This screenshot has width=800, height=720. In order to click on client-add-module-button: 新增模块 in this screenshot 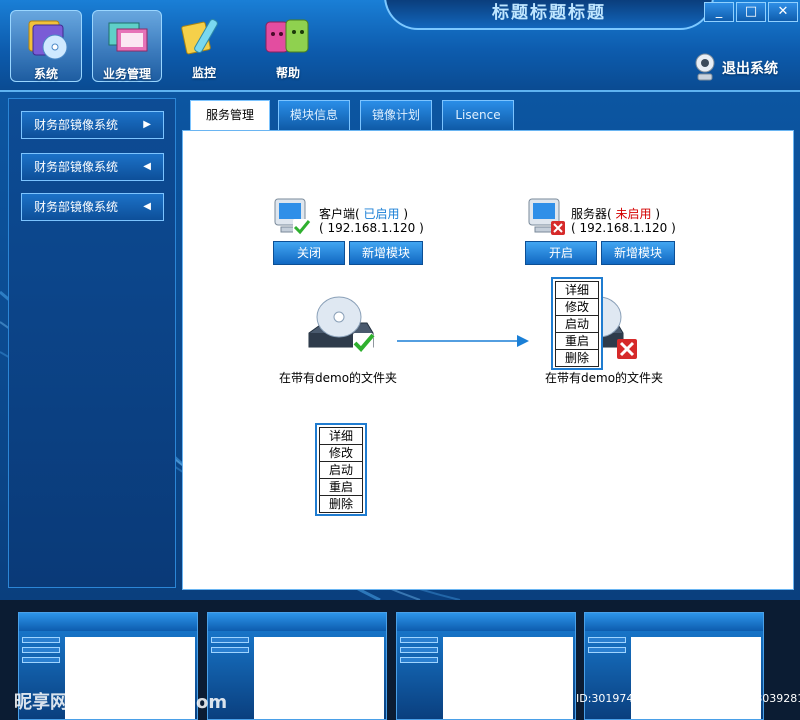, I will do `click(386, 253)`.